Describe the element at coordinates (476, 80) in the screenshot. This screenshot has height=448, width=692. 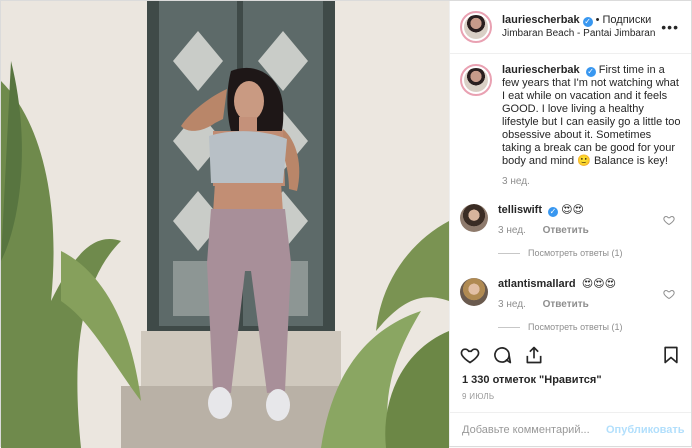
I see `caption-avatar` at that location.